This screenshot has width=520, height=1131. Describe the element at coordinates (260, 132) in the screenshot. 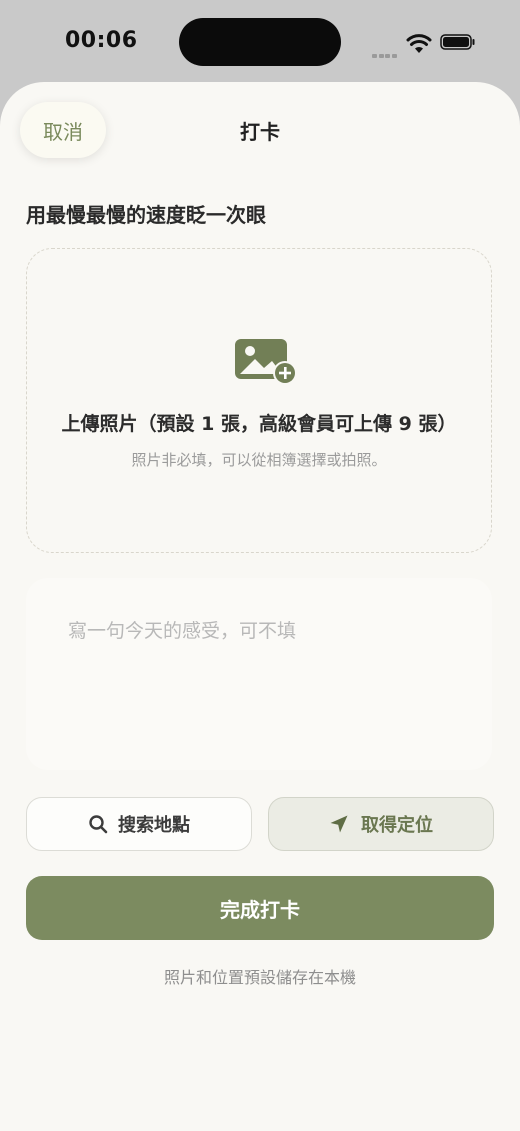

I see `sheet-title: 打卡` at that location.